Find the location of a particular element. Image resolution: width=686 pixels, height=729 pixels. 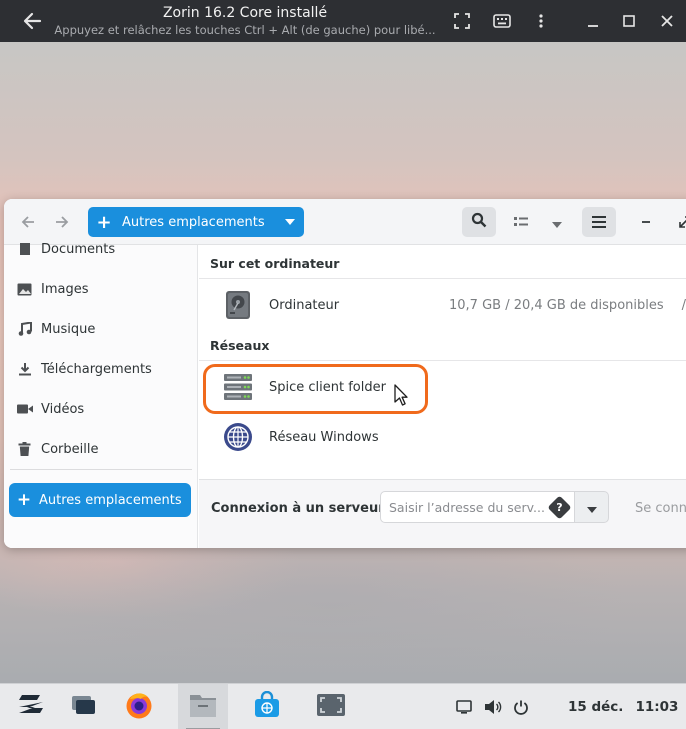

screenshot-launcher is located at coordinates (331, 706).